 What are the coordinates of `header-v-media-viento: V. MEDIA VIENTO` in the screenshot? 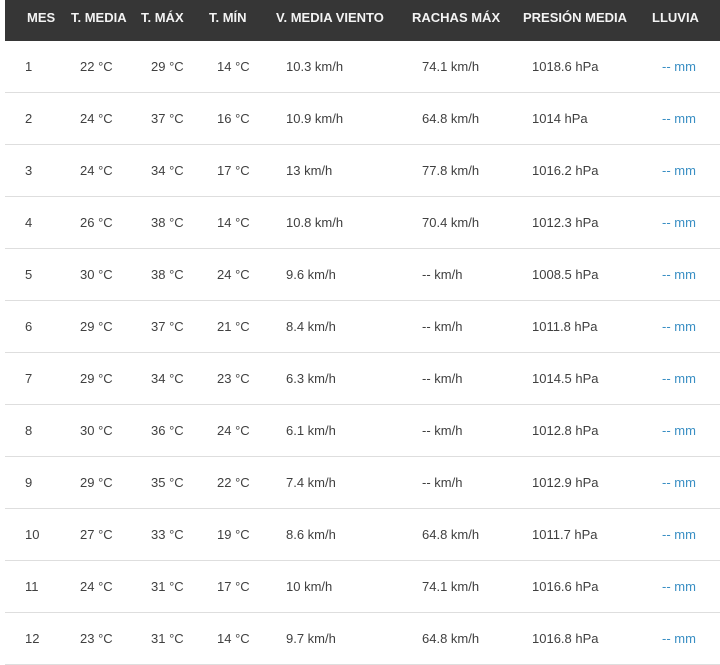 It's located at (330, 17).